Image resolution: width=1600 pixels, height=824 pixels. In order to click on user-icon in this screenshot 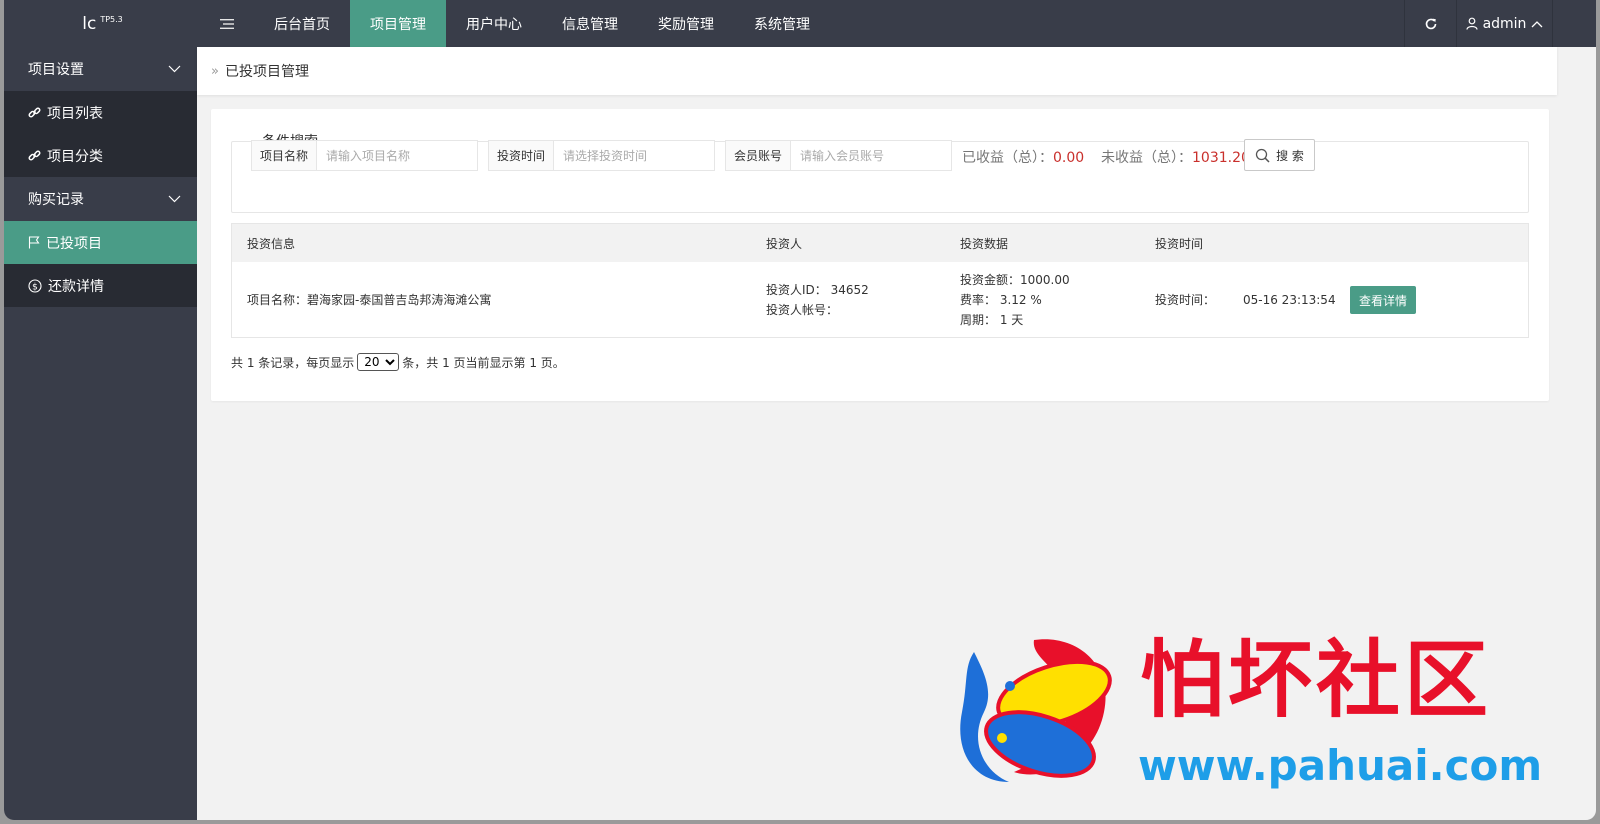, I will do `click(1471, 23)`.